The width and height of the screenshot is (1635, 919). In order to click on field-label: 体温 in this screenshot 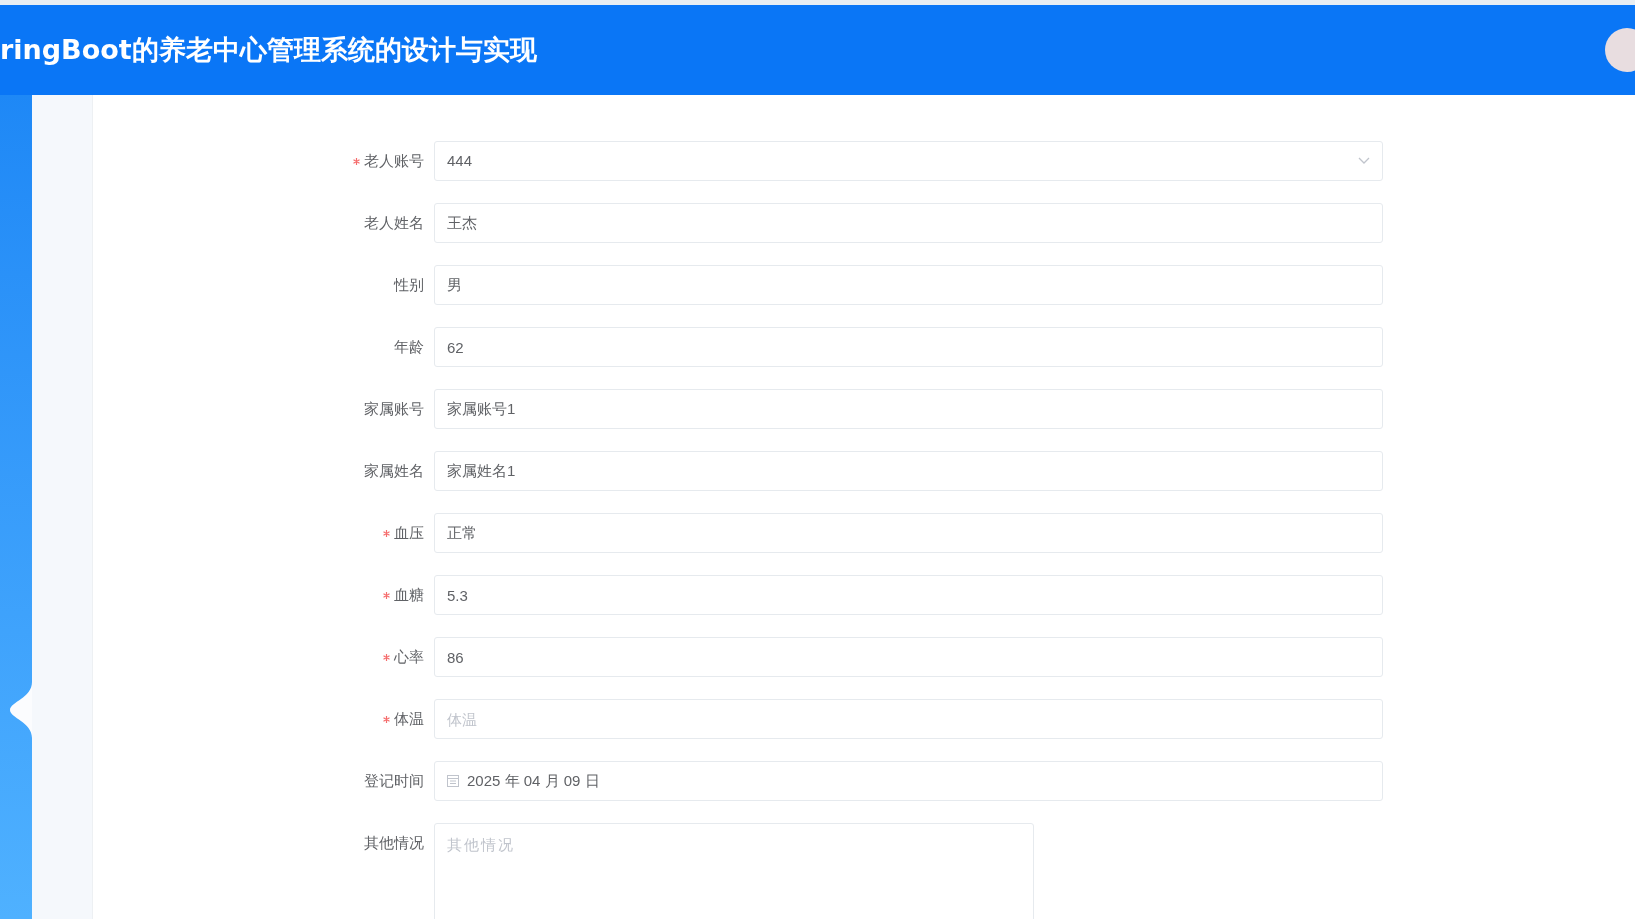, I will do `click(409, 718)`.